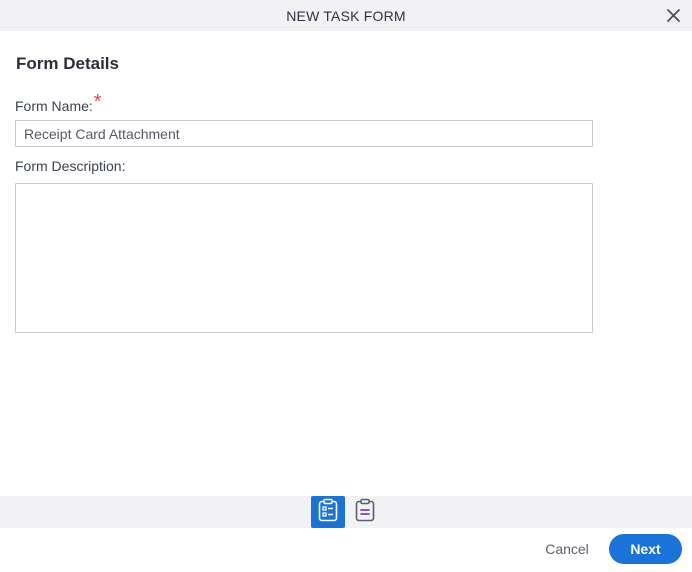 The width and height of the screenshot is (692, 572). Describe the element at coordinates (645, 549) in the screenshot. I see `next-button: Next` at that location.